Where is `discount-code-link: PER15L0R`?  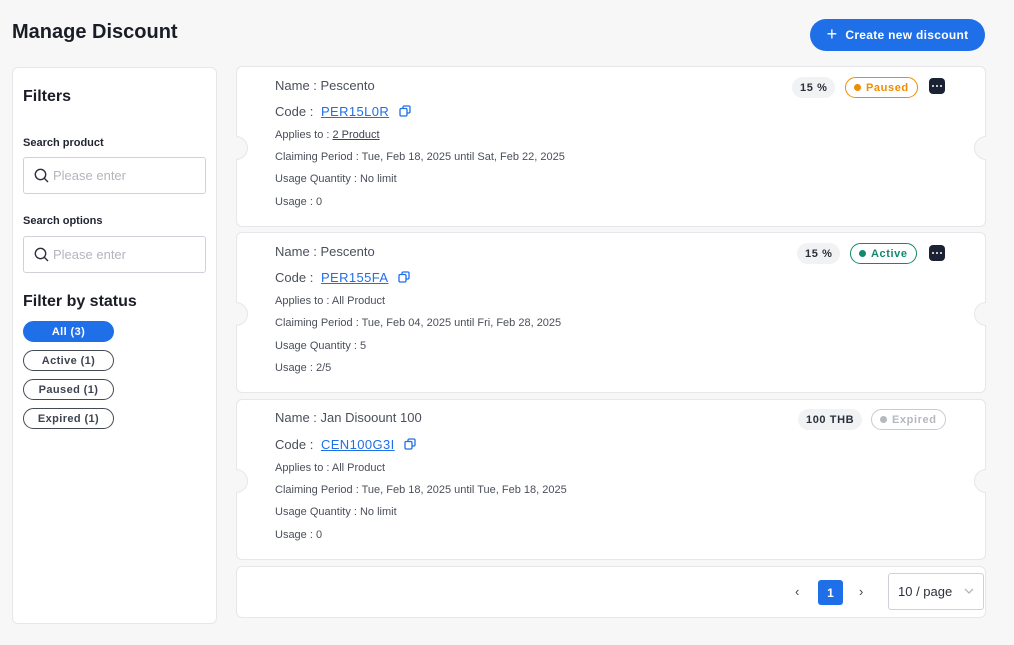 discount-code-link: PER15L0R is located at coordinates (355, 111).